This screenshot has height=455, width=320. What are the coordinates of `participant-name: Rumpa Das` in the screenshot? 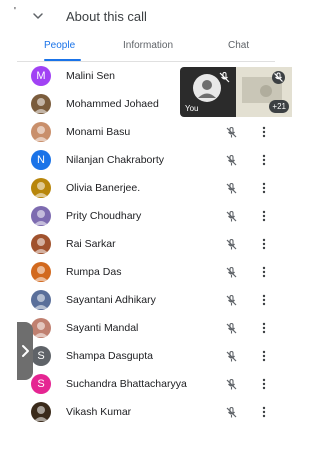 It's located at (94, 272).